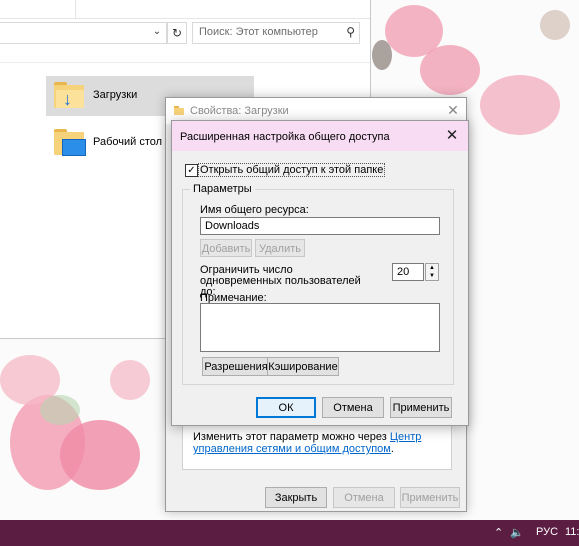  I want to click on comment-textarea, so click(320, 327).